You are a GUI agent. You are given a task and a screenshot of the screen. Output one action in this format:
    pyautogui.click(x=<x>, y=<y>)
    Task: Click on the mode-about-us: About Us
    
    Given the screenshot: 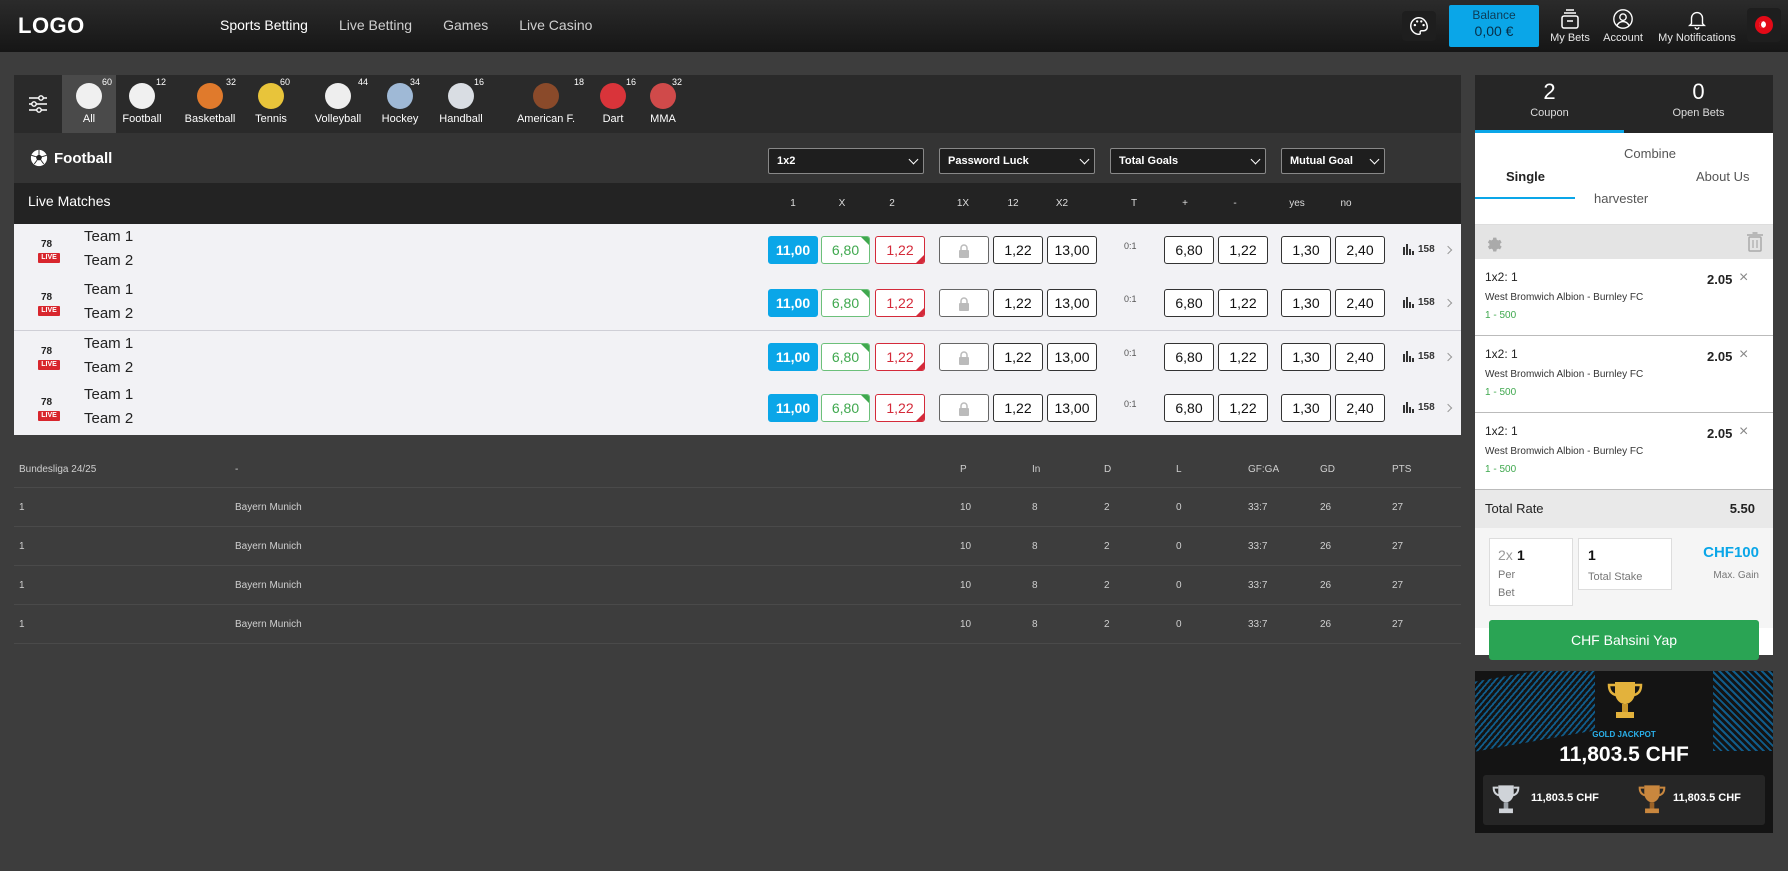 What is the action you would take?
    pyautogui.click(x=1722, y=176)
    